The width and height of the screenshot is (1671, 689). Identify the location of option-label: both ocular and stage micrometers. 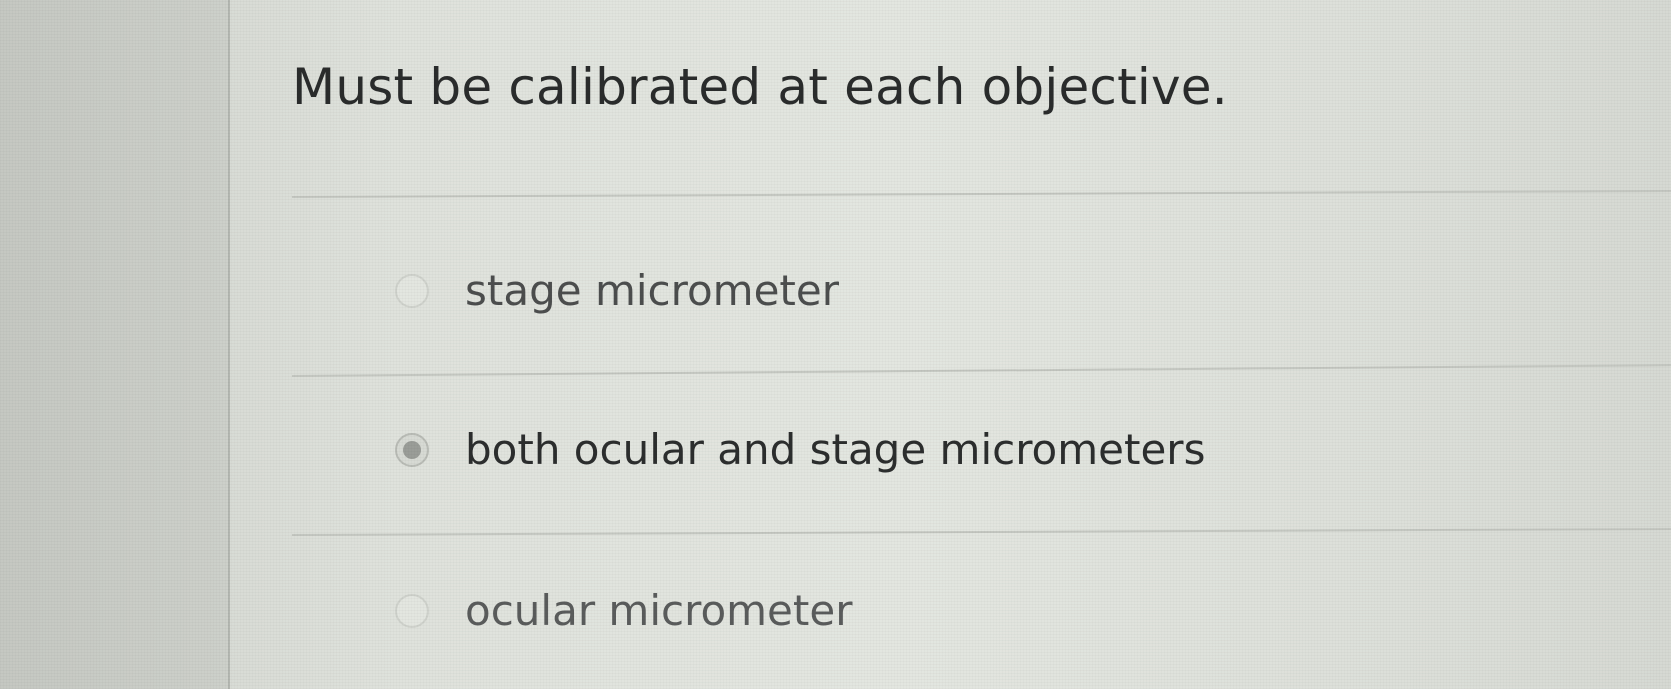
(835, 449).